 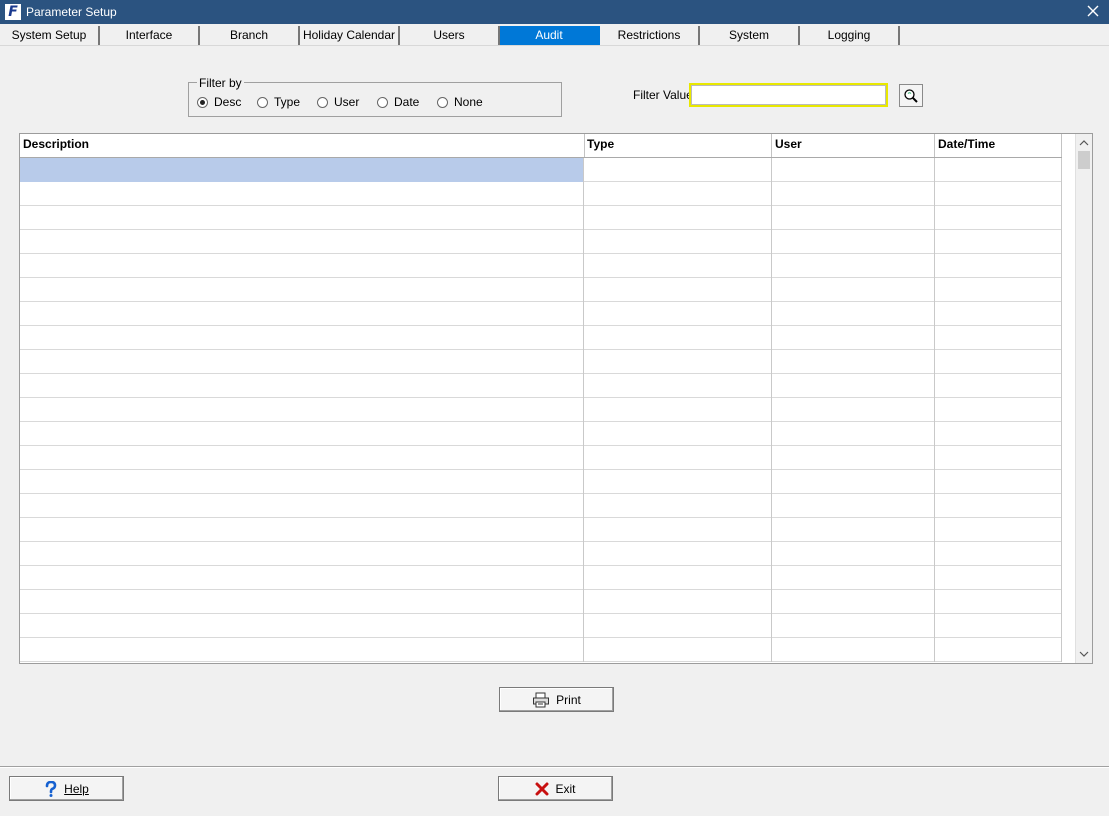 I want to click on filter-radio-date: Date, so click(x=398, y=102).